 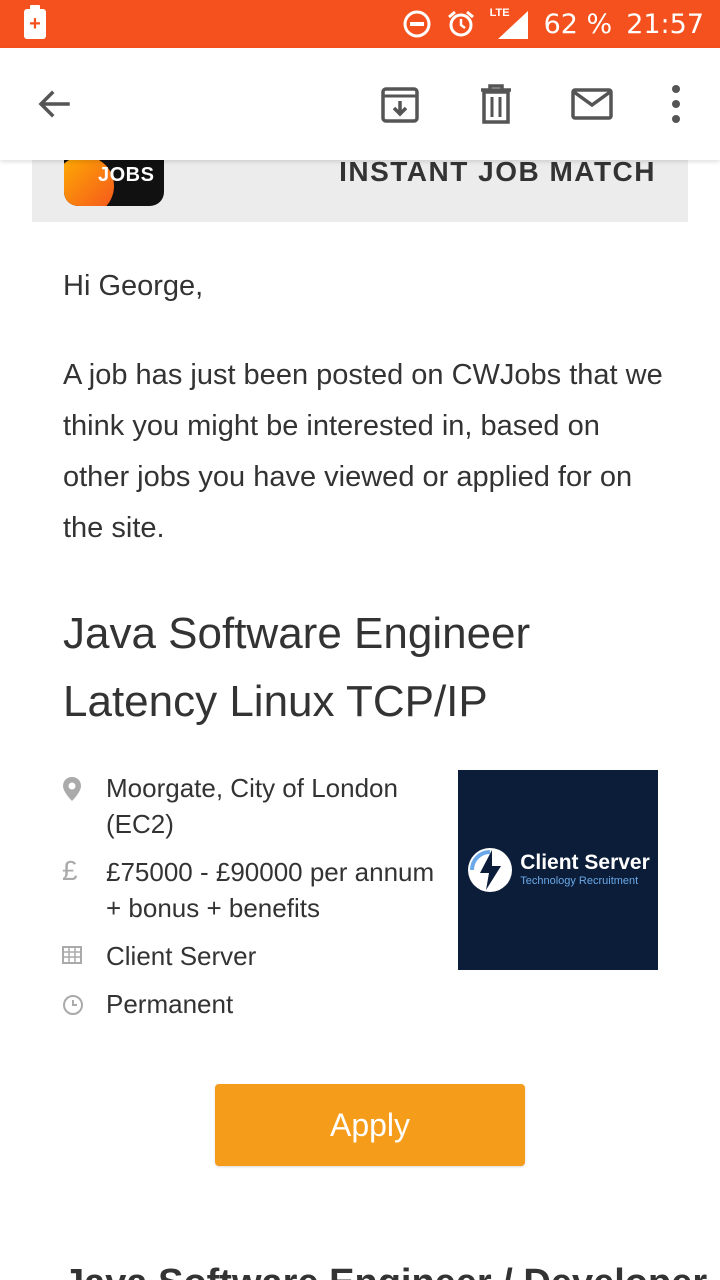 I want to click on banner-title: INSTANT JOB MATCH, so click(x=497, y=173).